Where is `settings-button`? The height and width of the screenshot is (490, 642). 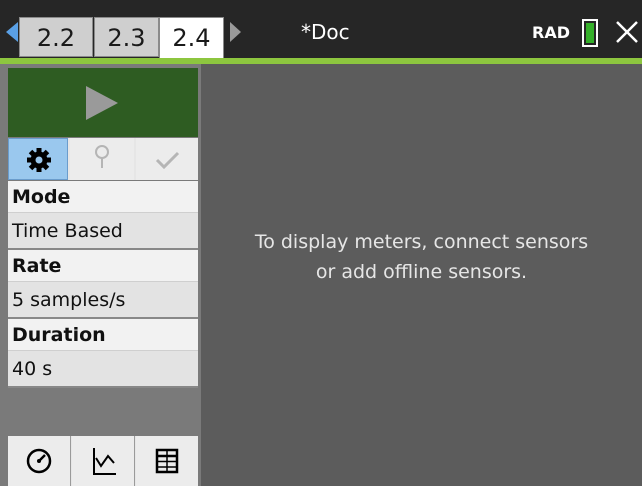
settings-button is located at coordinates (38, 159).